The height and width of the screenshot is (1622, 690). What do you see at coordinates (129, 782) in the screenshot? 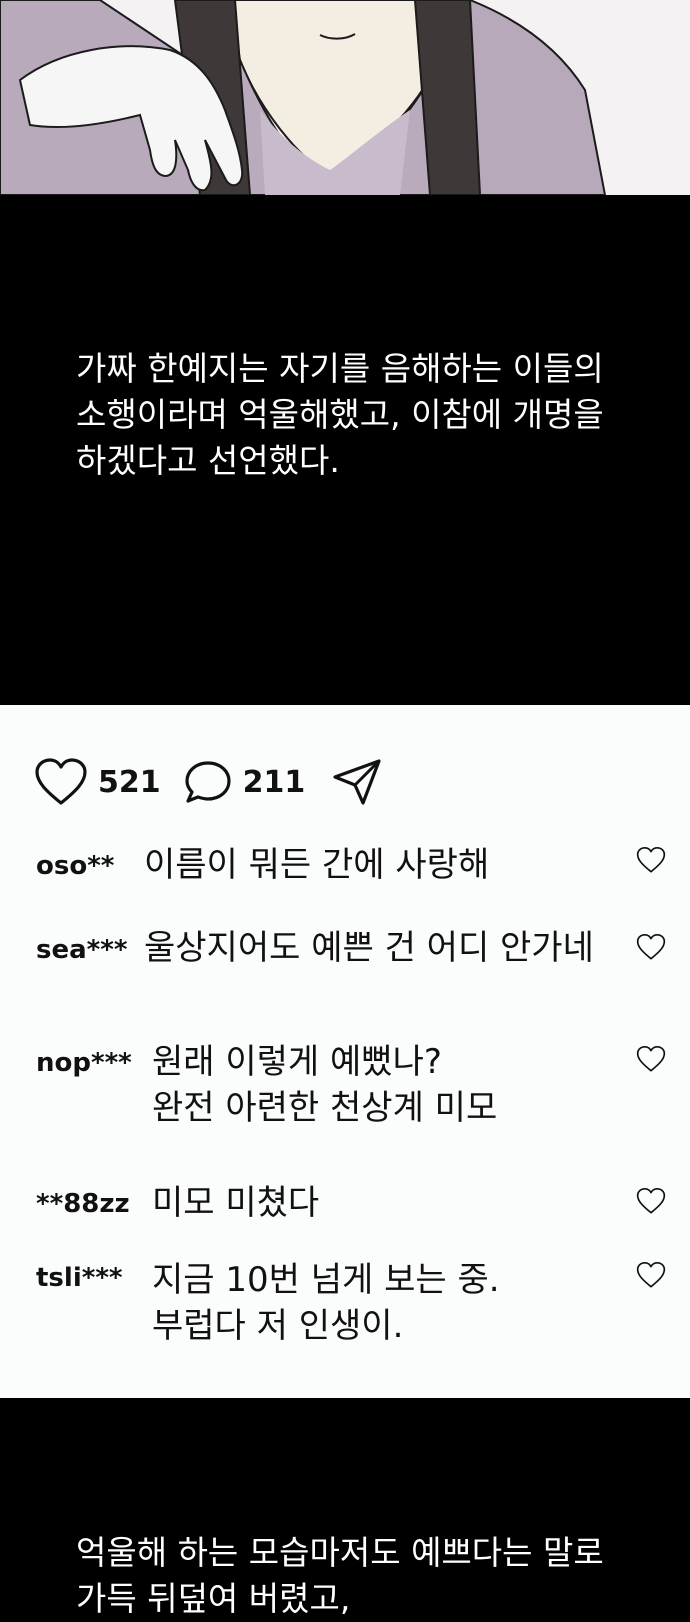
I see `like-count: 521` at bounding box center [129, 782].